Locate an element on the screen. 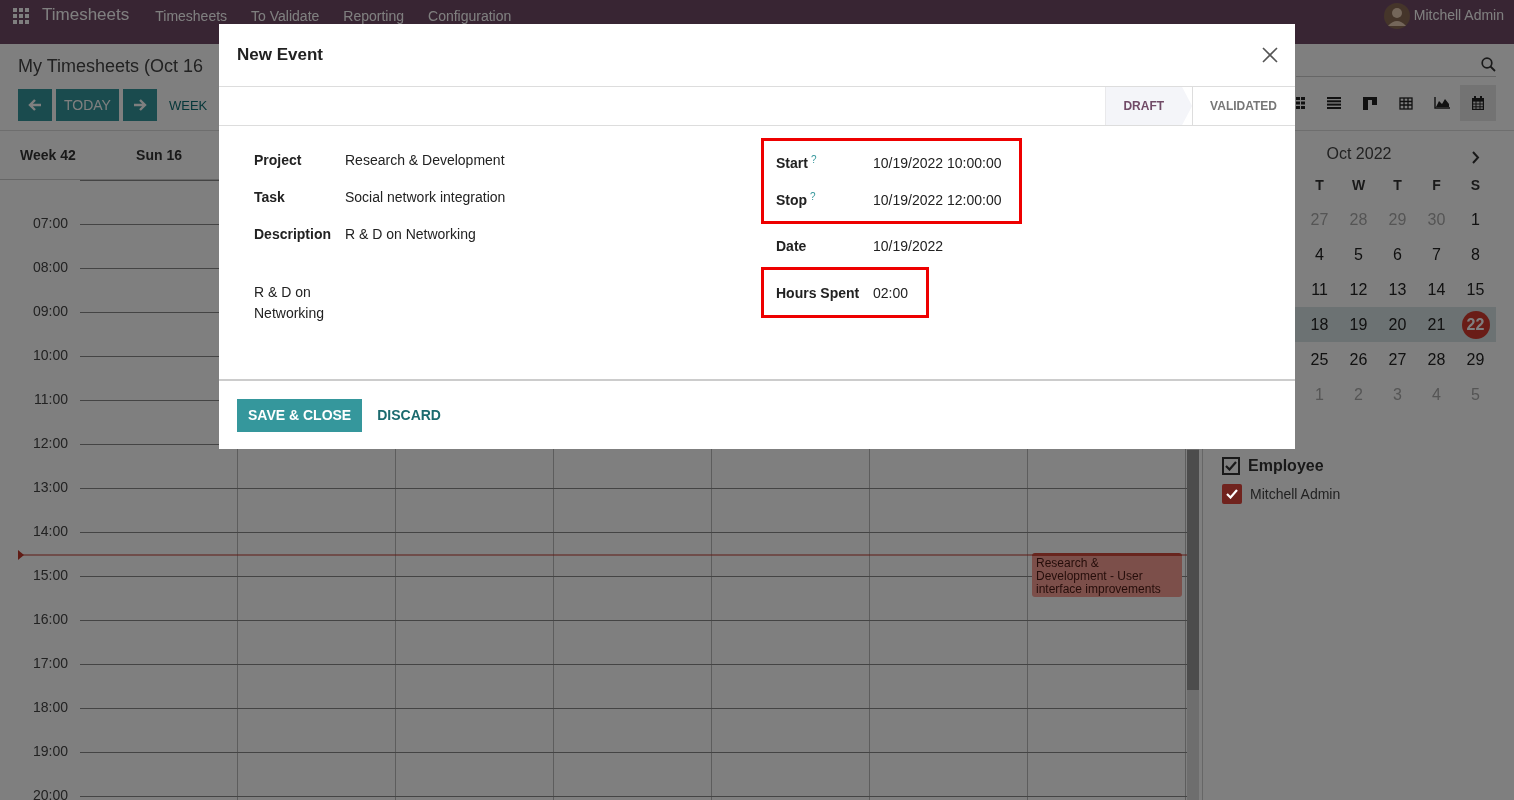 Image resolution: width=1514 pixels, height=800 pixels. app-name: Timesheets is located at coordinates (86, 15).